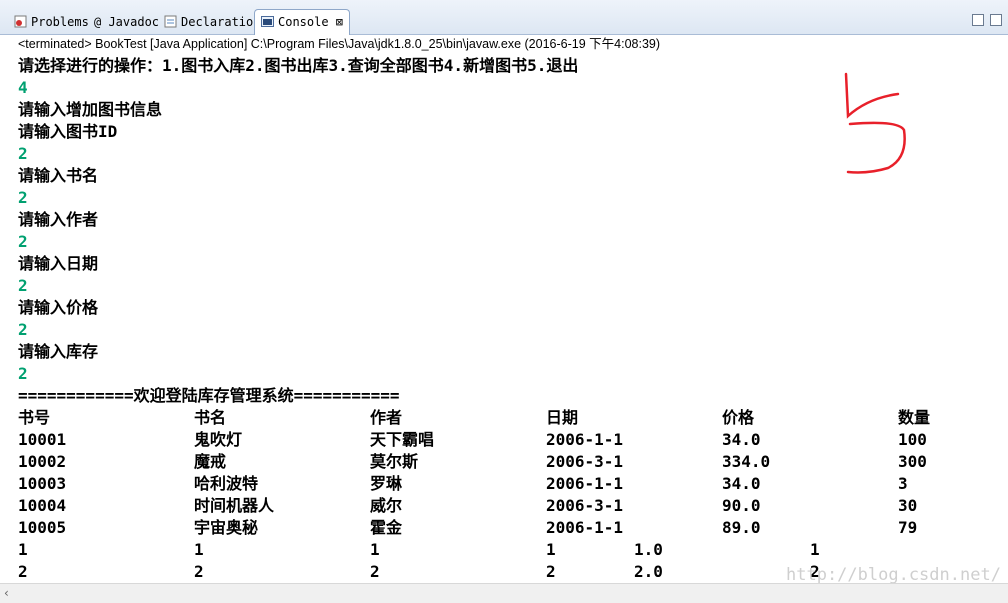 Image resolution: width=1008 pixels, height=603 pixels. I want to click on table-header-cell: 作者, so click(386, 417).